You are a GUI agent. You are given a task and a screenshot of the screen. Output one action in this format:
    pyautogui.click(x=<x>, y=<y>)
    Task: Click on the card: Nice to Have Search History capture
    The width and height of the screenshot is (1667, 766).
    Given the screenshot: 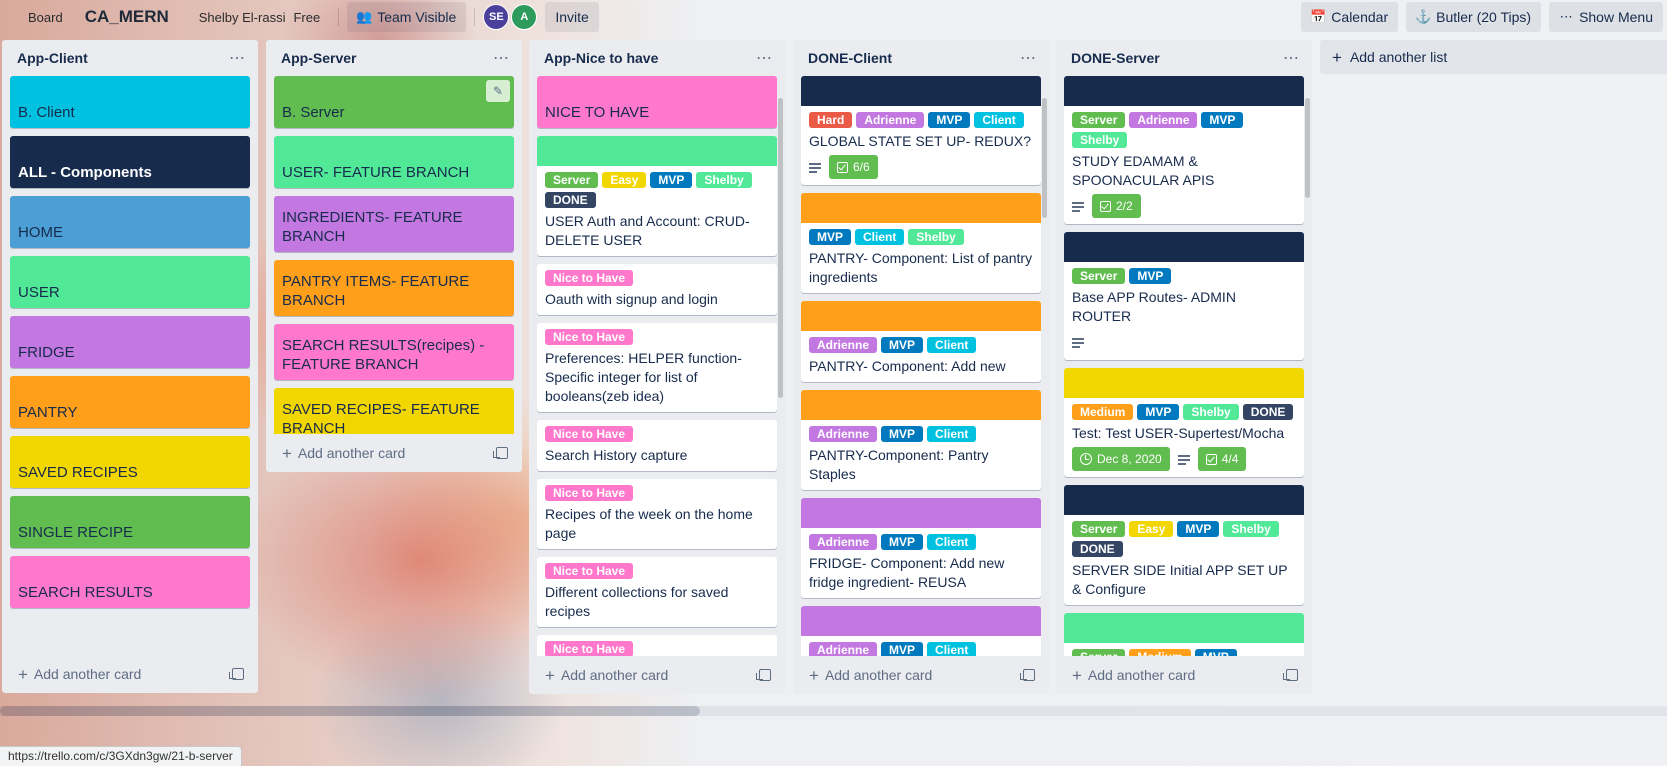 What is the action you would take?
    pyautogui.click(x=657, y=445)
    